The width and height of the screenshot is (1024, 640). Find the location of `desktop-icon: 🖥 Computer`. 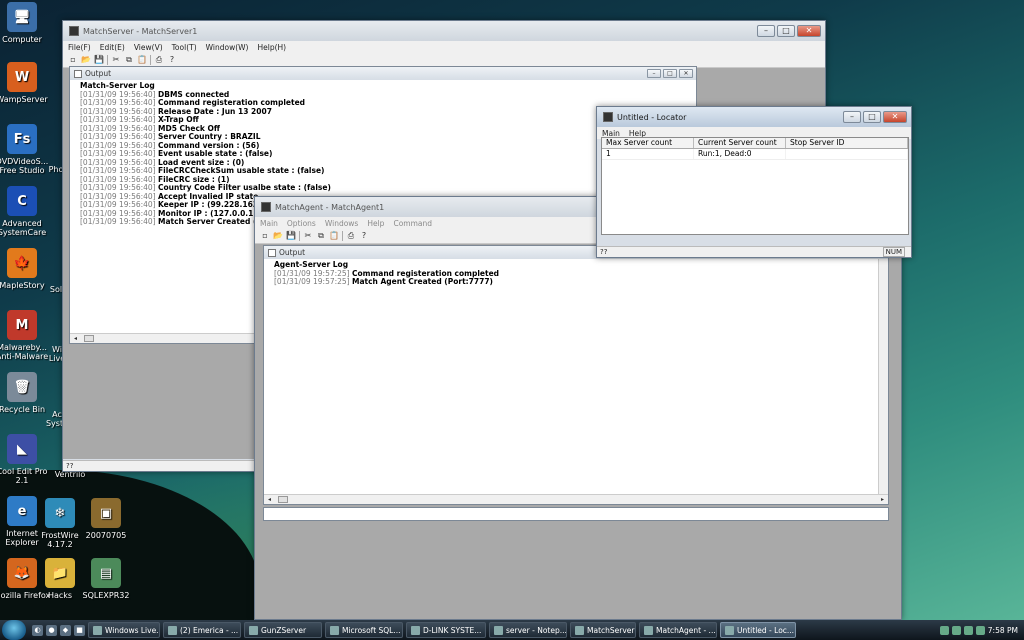

desktop-icon: 🖥 Computer is located at coordinates (26, 23).